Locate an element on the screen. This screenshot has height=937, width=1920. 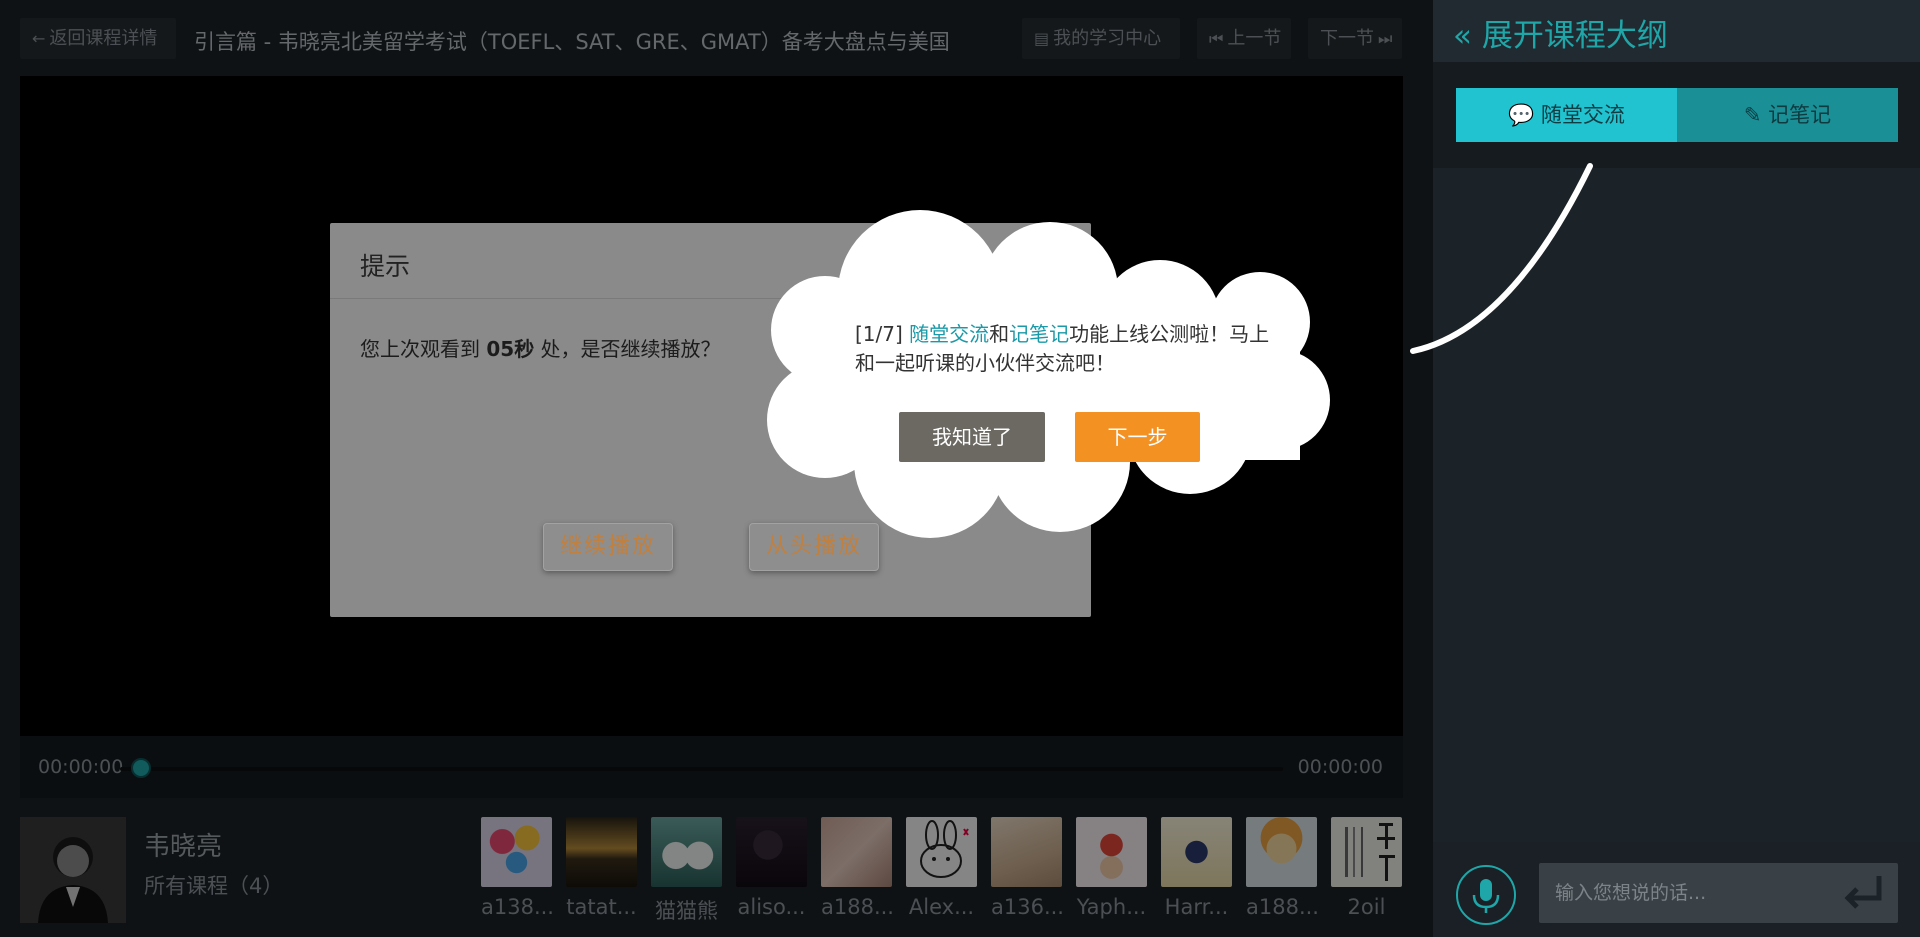
dialog-message: 您上次观看到 05秒 处，是否继续播放？ is located at coordinates (540, 349).